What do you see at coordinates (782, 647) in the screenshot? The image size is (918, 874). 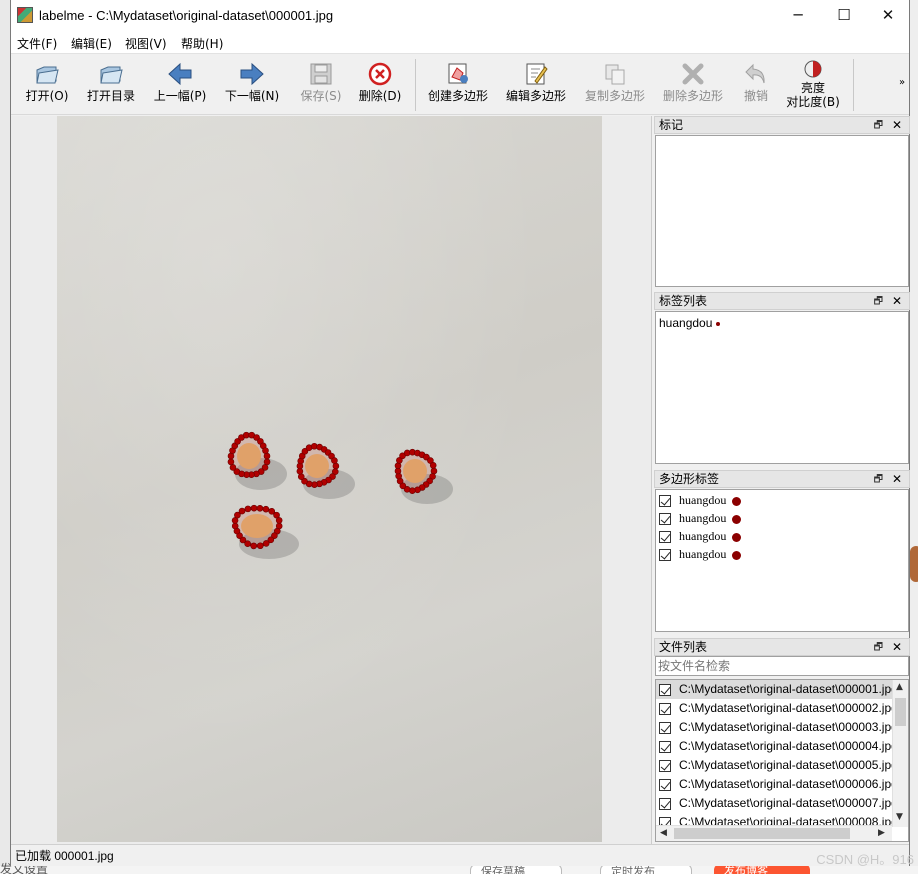 I see `file-list-dock-title: 文件列表 🗗 ✕` at bounding box center [782, 647].